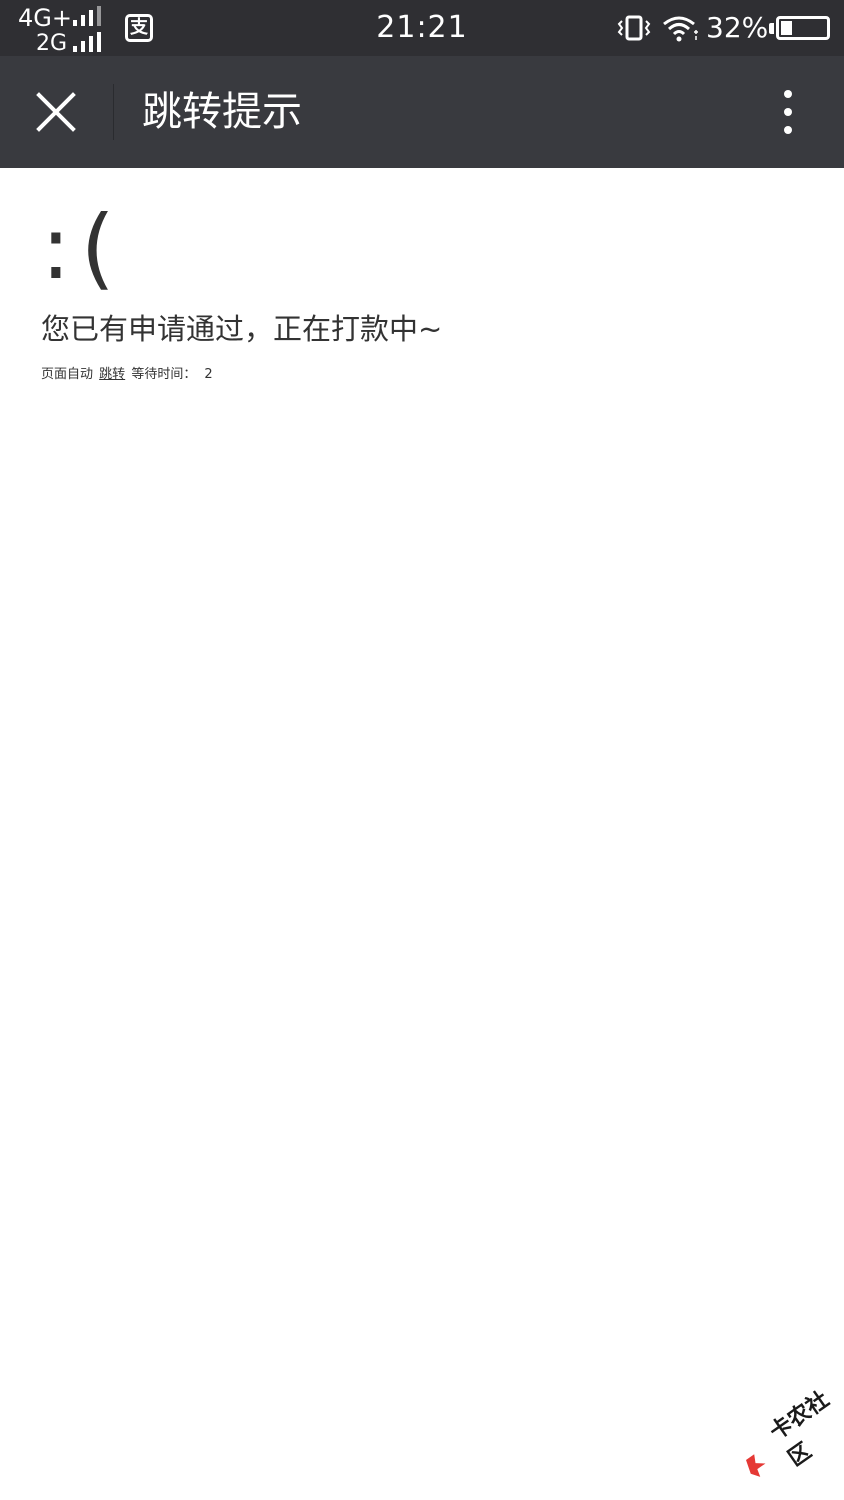 The width and height of the screenshot is (844, 1500). Describe the element at coordinates (422, 28) in the screenshot. I see `status-bar: 4G+ 2G 支 21:21 32%` at that location.